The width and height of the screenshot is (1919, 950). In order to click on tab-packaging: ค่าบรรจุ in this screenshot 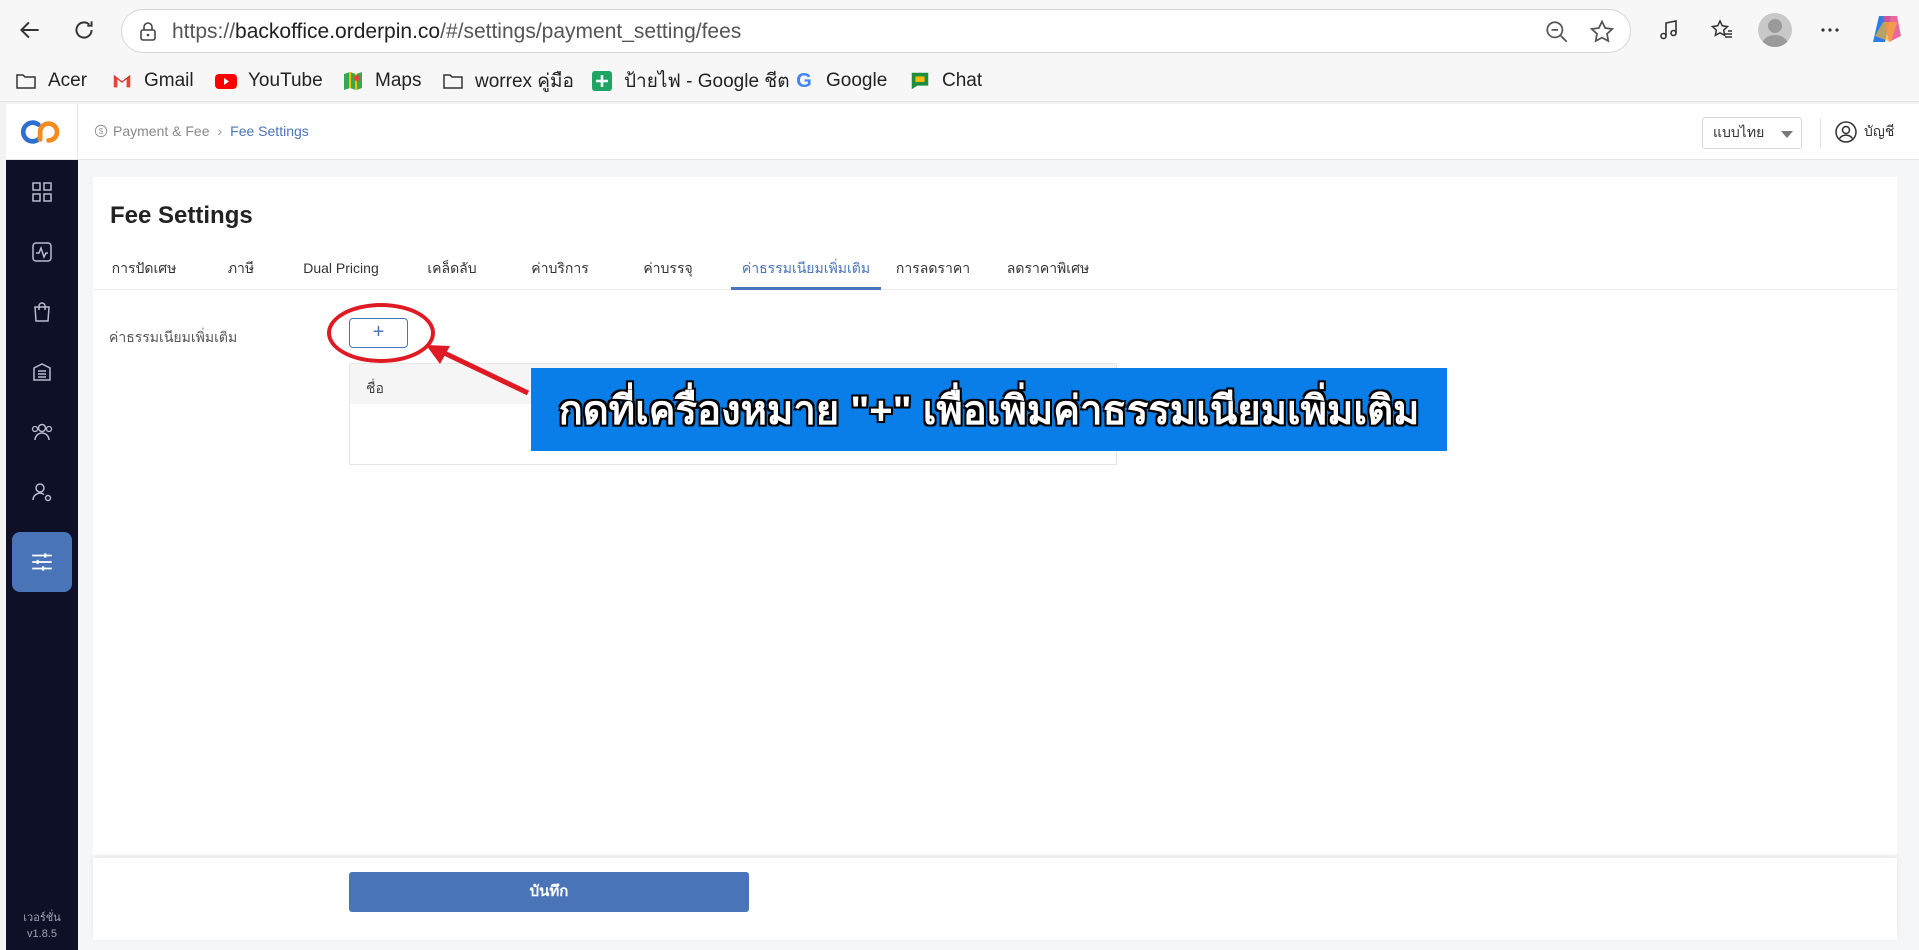, I will do `click(668, 272)`.